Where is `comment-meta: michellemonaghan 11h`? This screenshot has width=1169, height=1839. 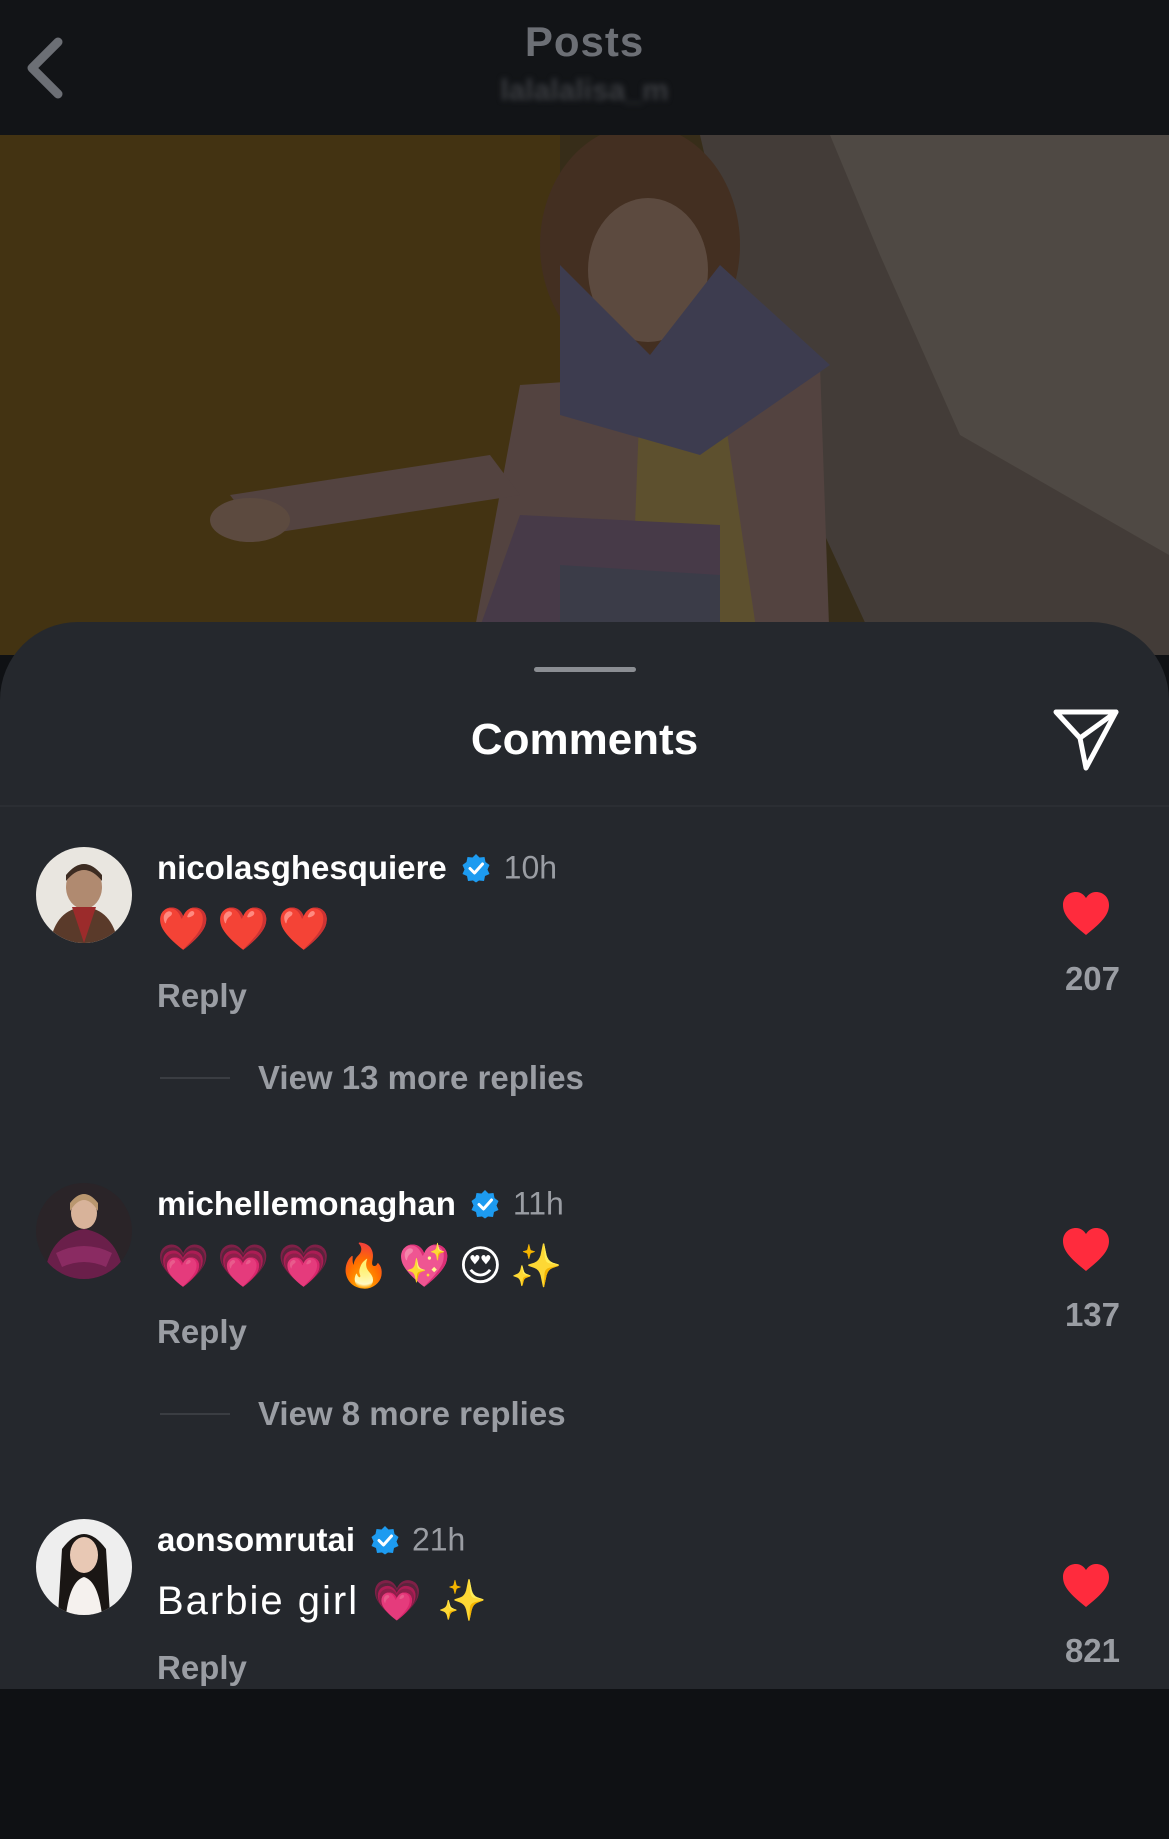 comment-meta: michellemonaghan 11h is located at coordinates (360, 1205).